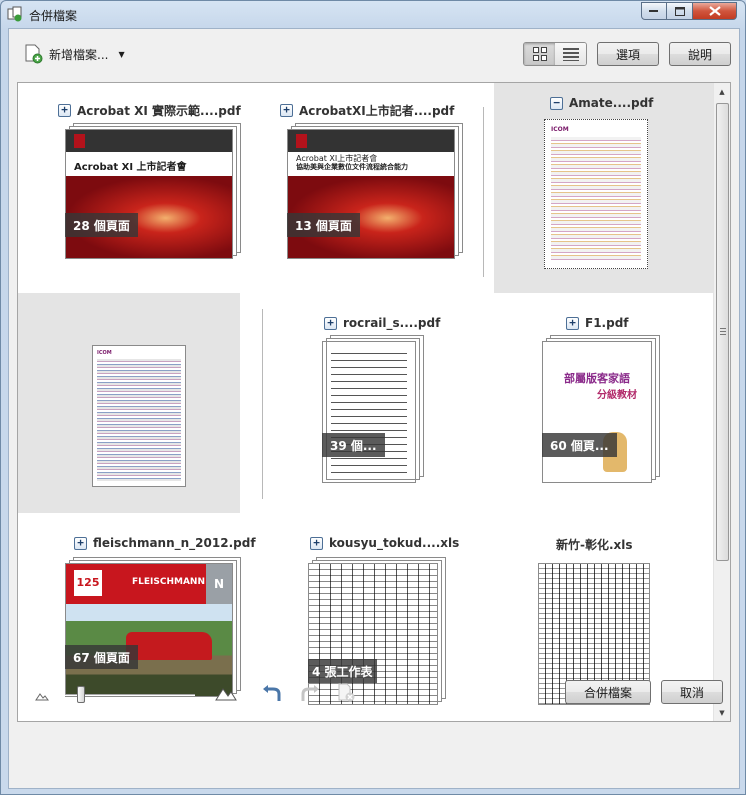 The image size is (746, 795). What do you see at coordinates (121, 54) in the screenshot?
I see `dropdown-caret-icon: ▼` at bounding box center [121, 54].